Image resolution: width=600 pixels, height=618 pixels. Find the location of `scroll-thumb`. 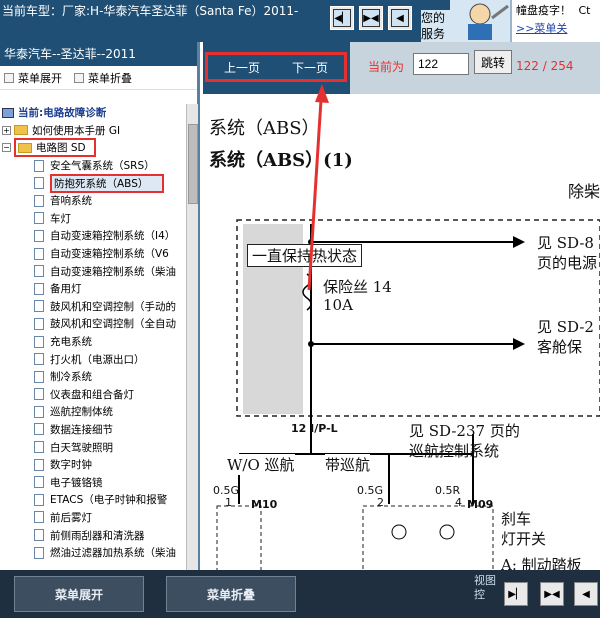

scroll-thumb is located at coordinates (193, 164).